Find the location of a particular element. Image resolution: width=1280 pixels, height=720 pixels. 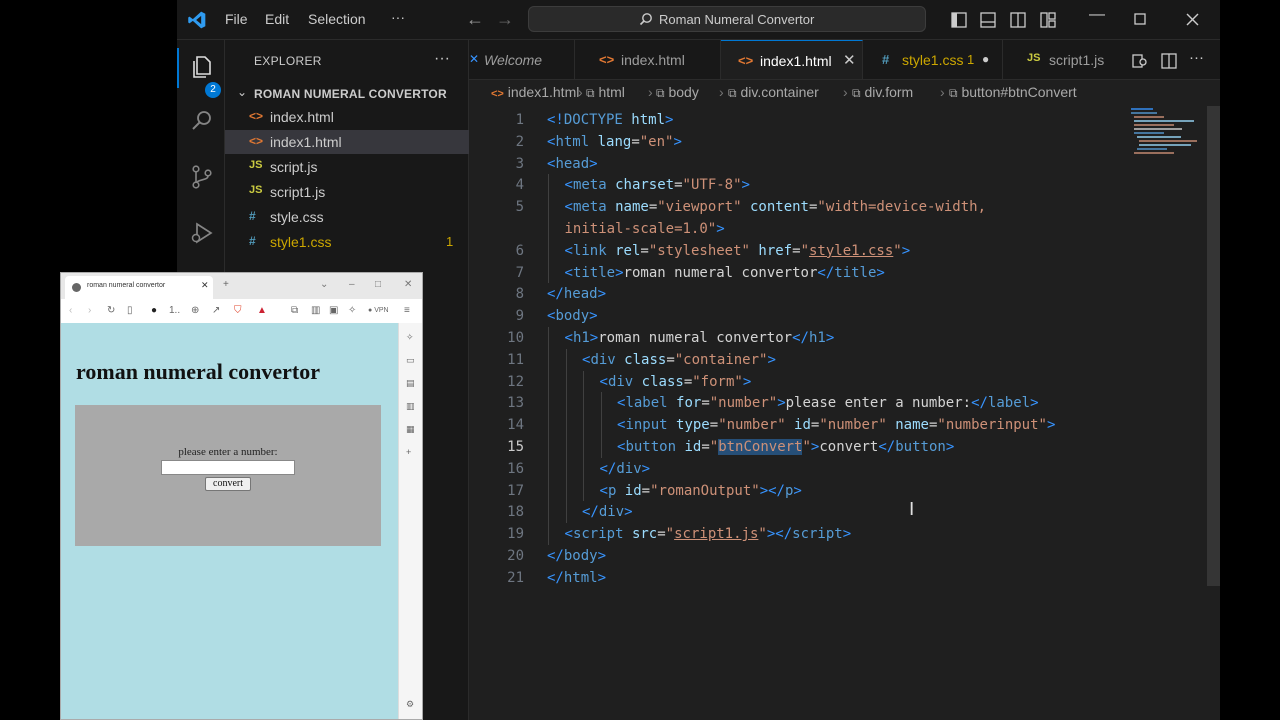

menu-more: ··· is located at coordinates (398, 17).